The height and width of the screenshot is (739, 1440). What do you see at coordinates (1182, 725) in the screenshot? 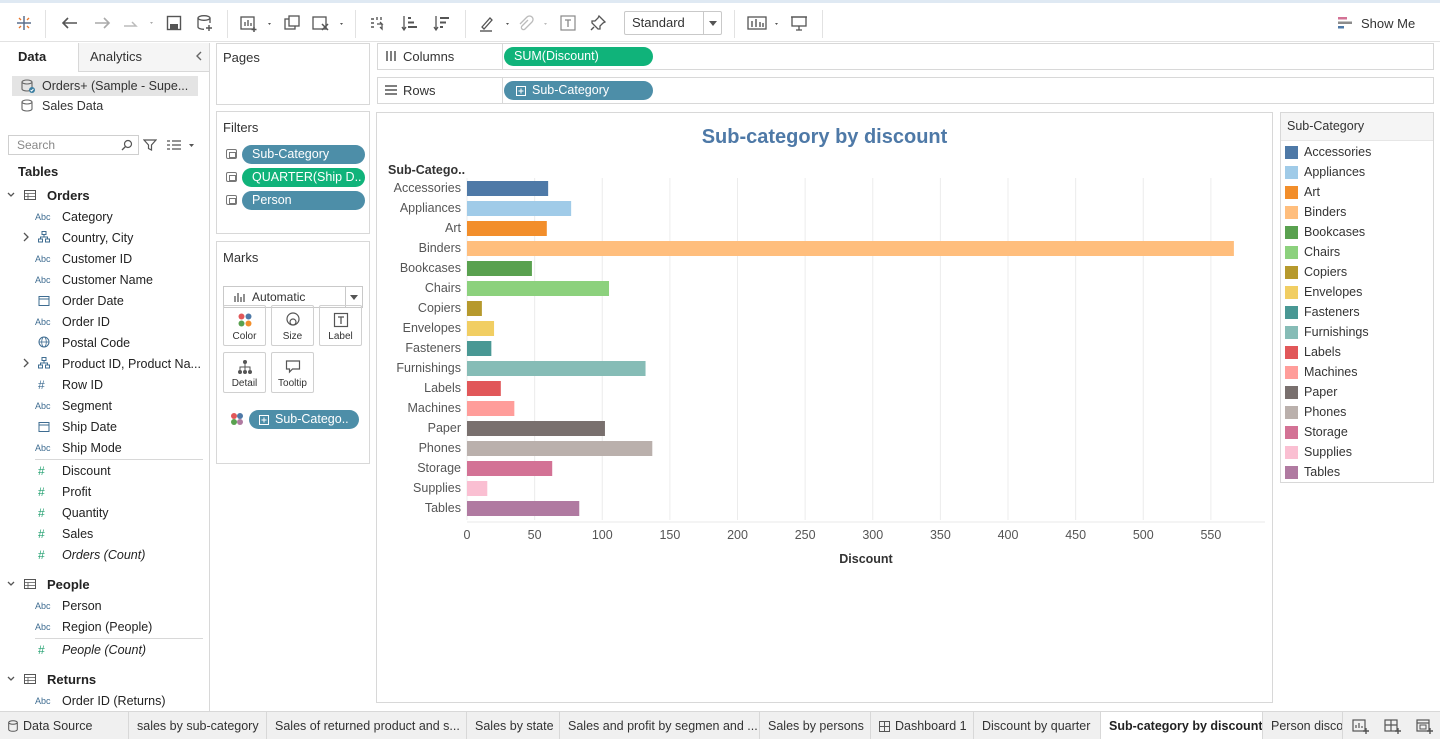
I see `sheet-tab-sub-category-by-discount: Sub-category by discount` at bounding box center [1182, 725].